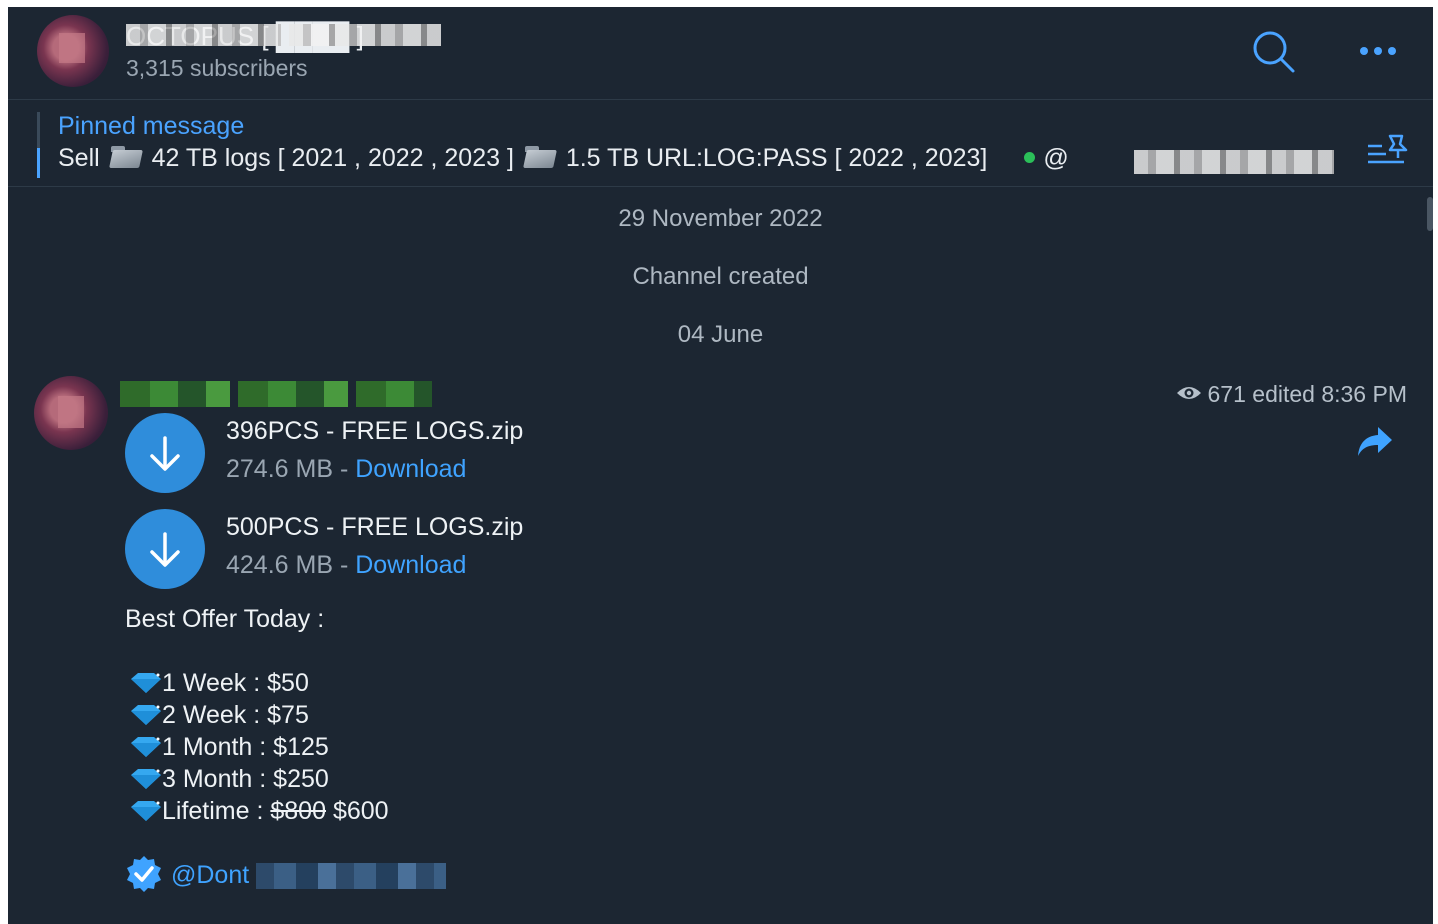 The image size is (1438, 924). Describe the element at coordinates (375, 527) in the screenshot. I see `file-name: 500PCS - FREE LOGS.zip` at that location.